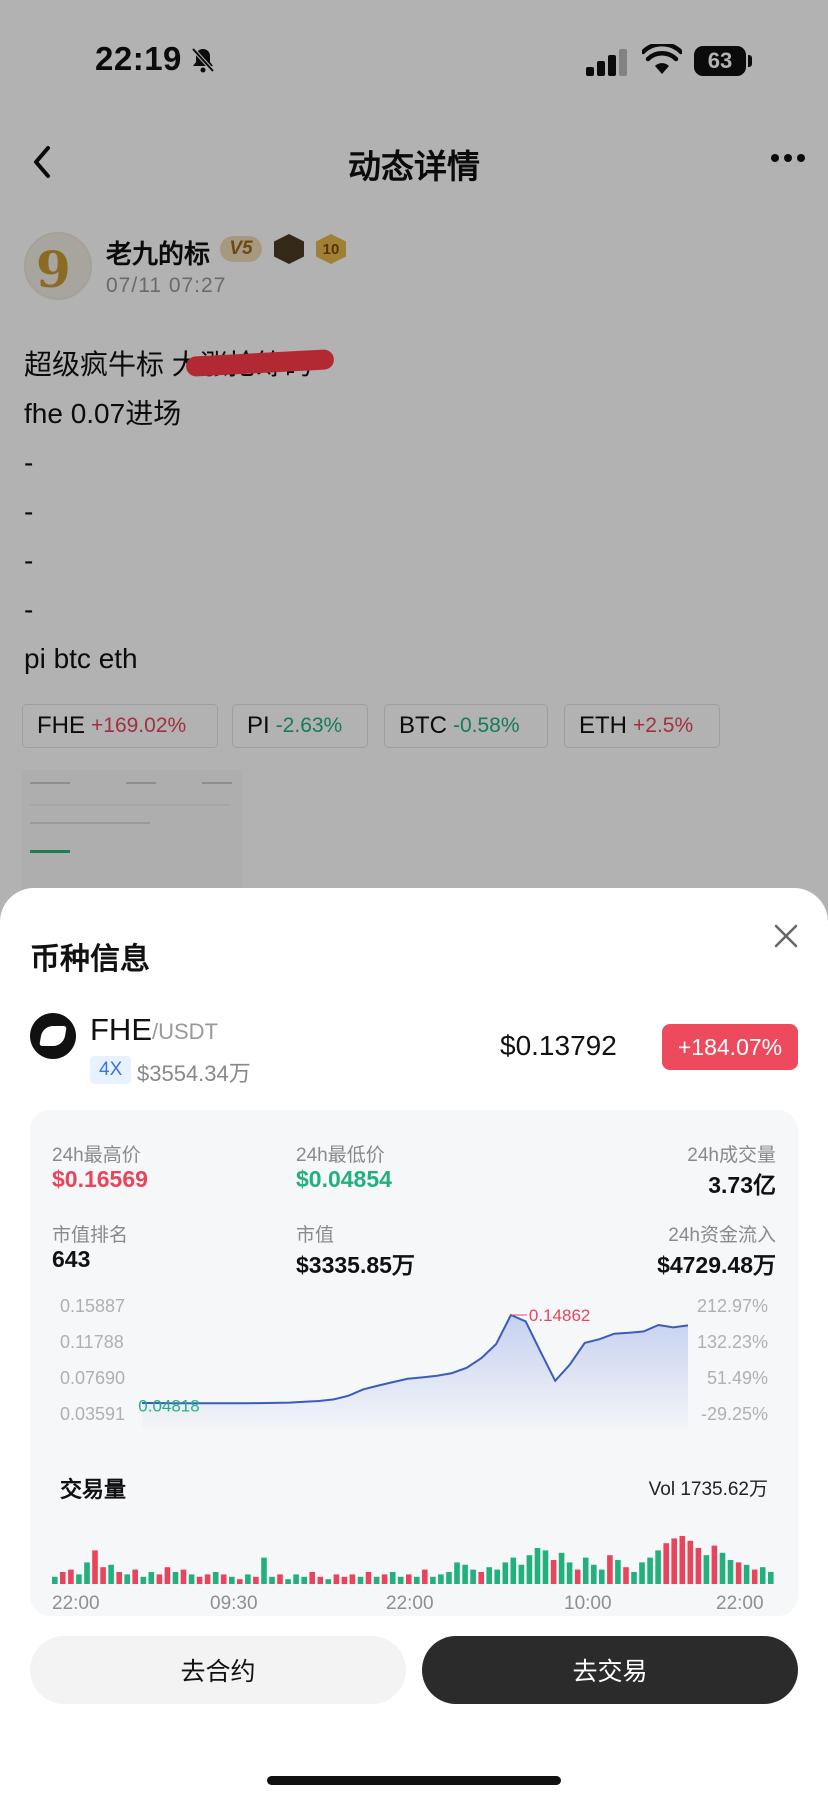  What do you see at coordinates (185, 1031) in the screenshot?
I see `coin-quote: /USDT` at bounding box center [185, 1031].